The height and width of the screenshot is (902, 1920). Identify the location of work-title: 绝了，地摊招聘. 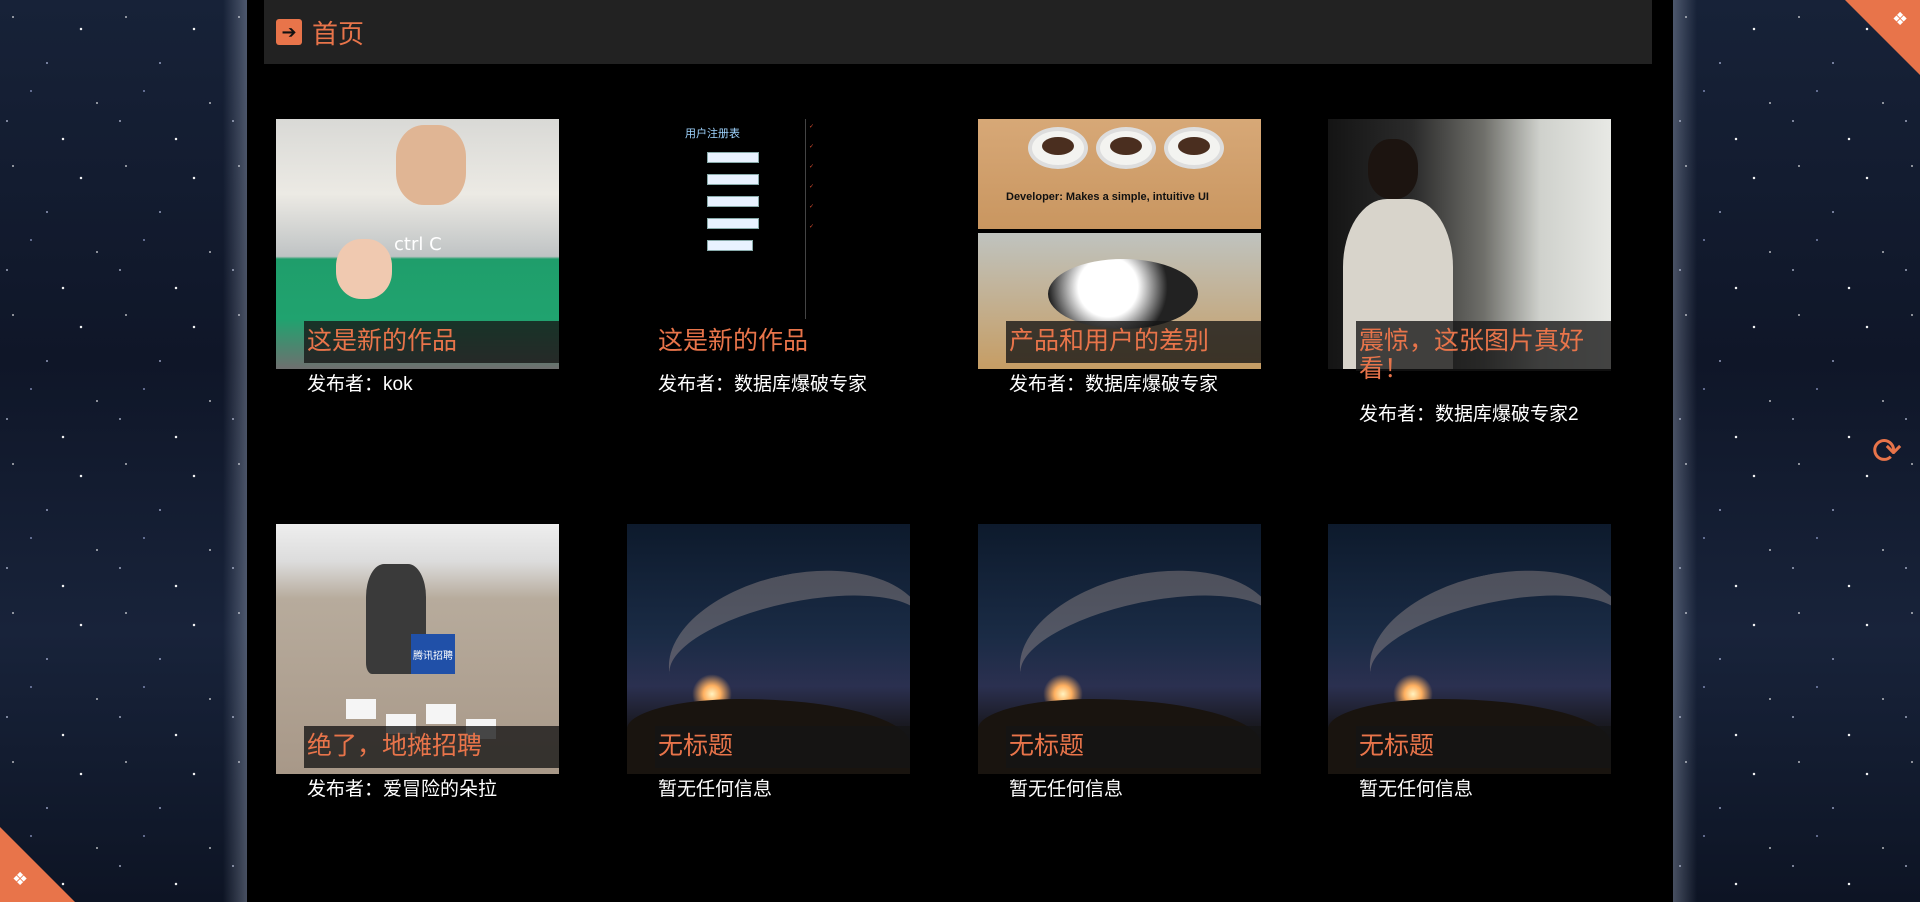
(427, 746).